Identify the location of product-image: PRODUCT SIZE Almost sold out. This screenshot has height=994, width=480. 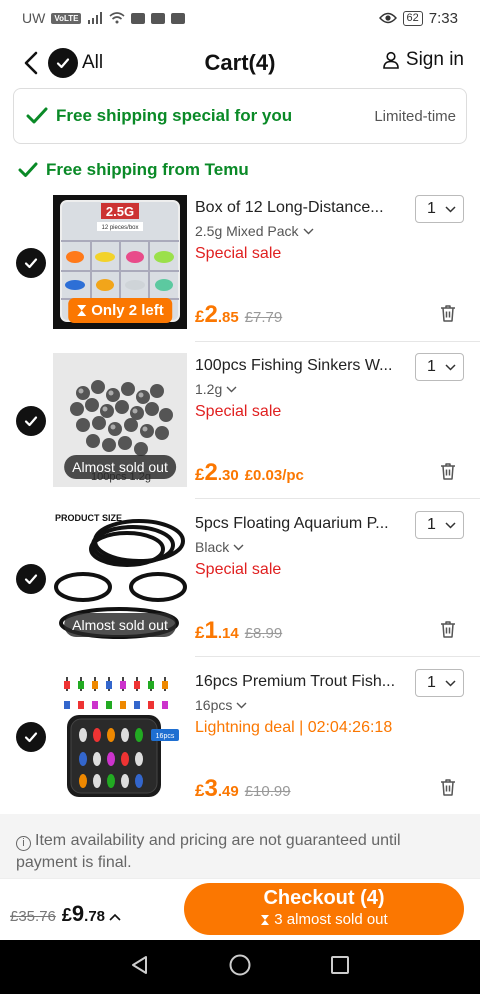
(120, 578).